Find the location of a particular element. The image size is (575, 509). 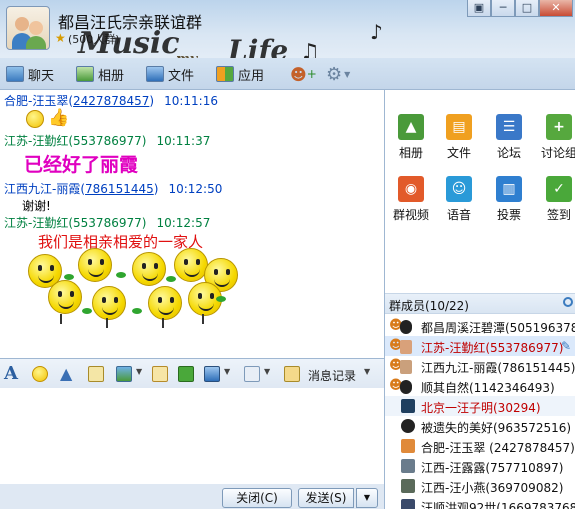

window-shake-icon is located at coordinates (252, 374).